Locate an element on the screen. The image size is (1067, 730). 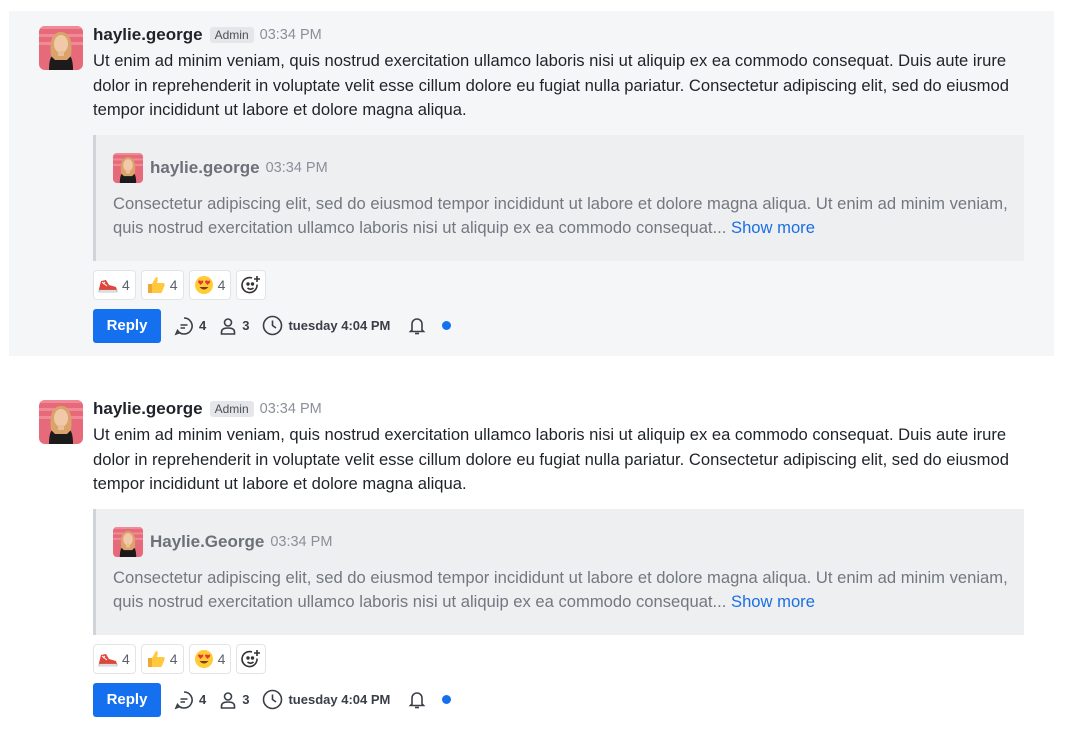
quote-username: Haylie.George is located at coordinates (207, 541).